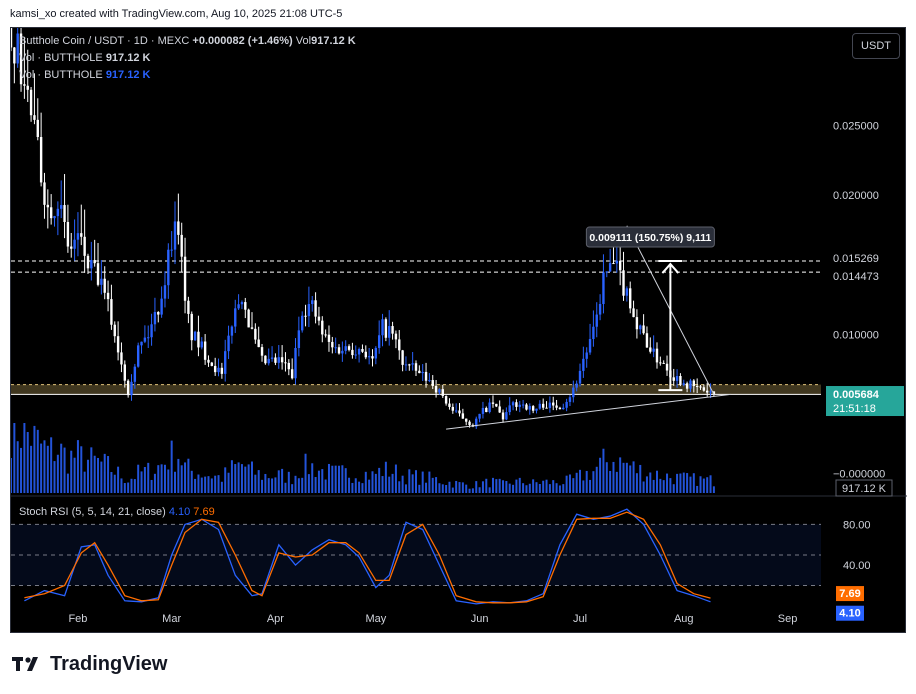  What do you see at coordinates (580, 619) in the screenshot?
I see `time-tick-label: Jul` at bounding box center [580, 619].